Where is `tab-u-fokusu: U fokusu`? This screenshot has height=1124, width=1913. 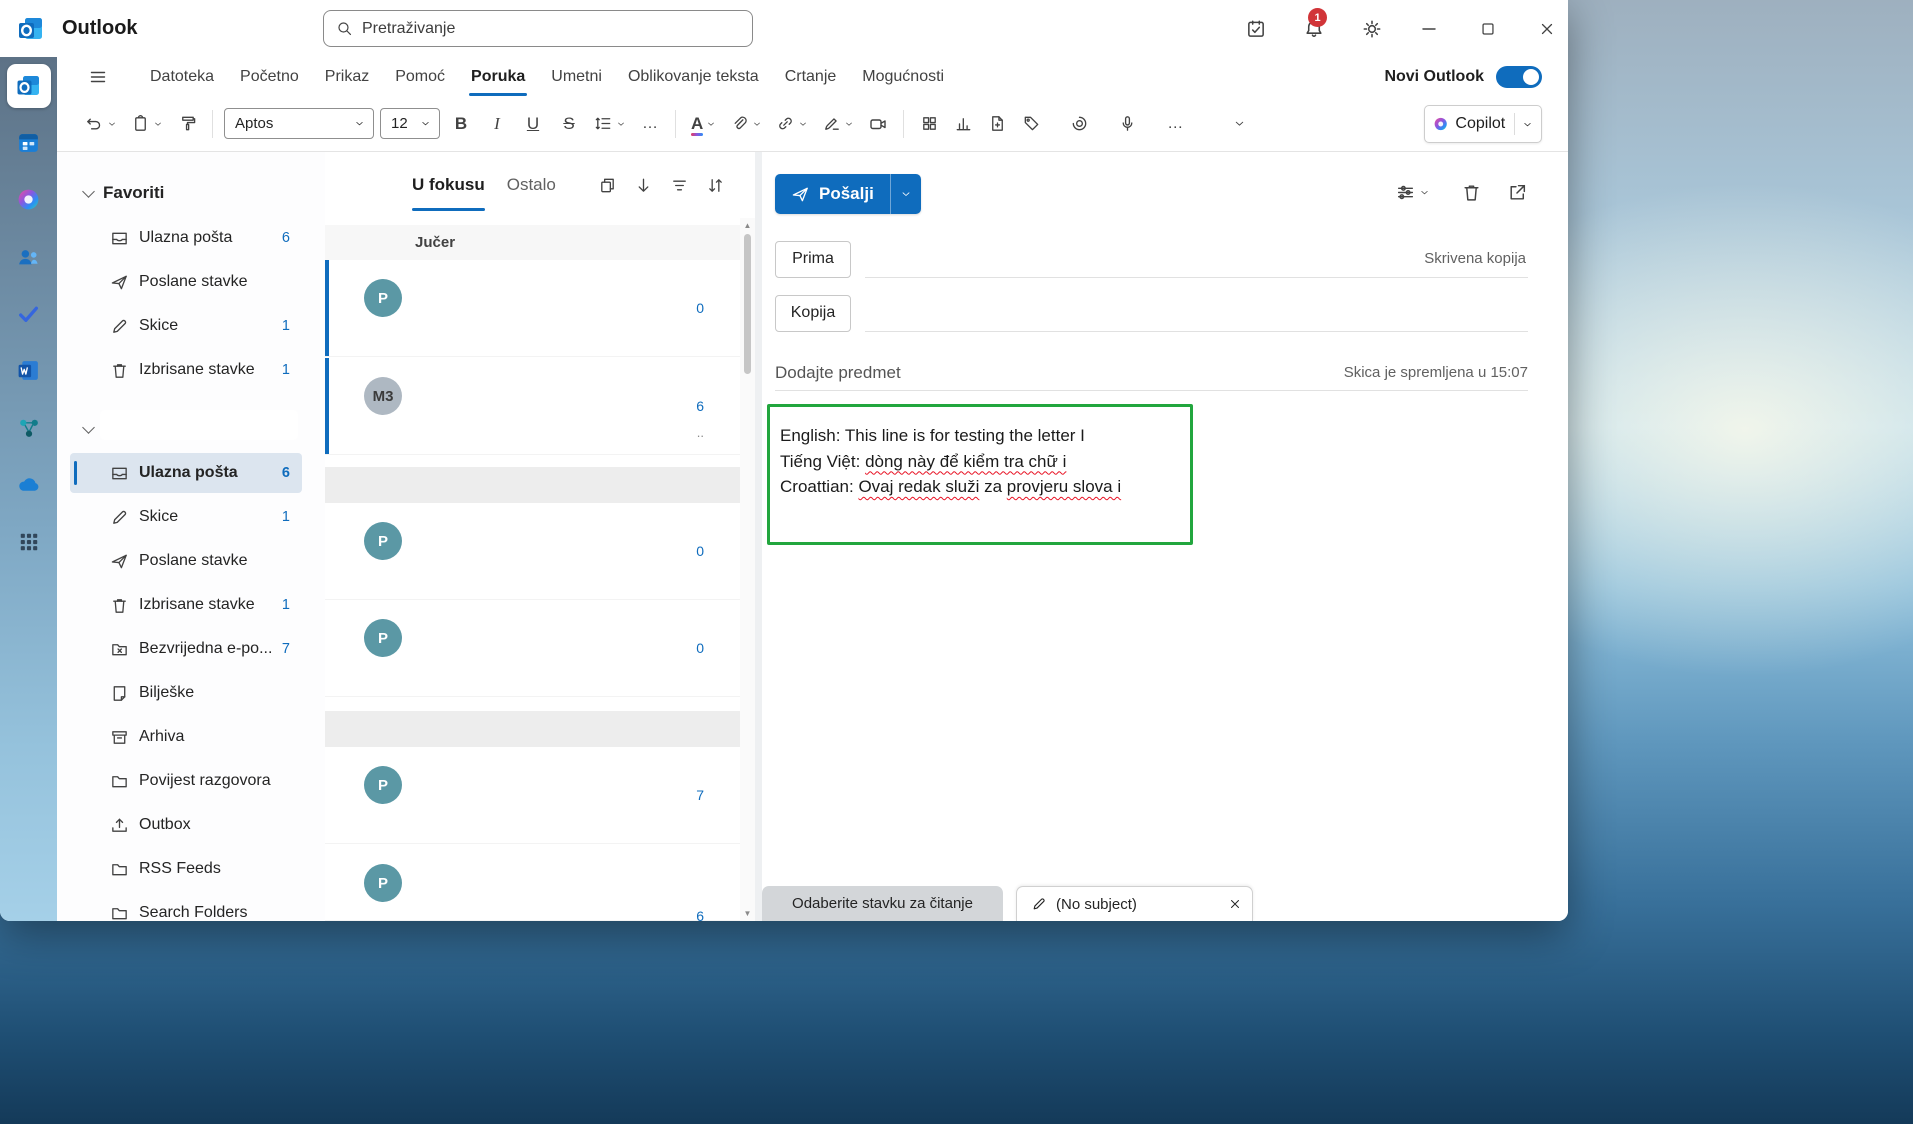 tab-u-fokusu: U fokusu is located at coordinates (448, 185).